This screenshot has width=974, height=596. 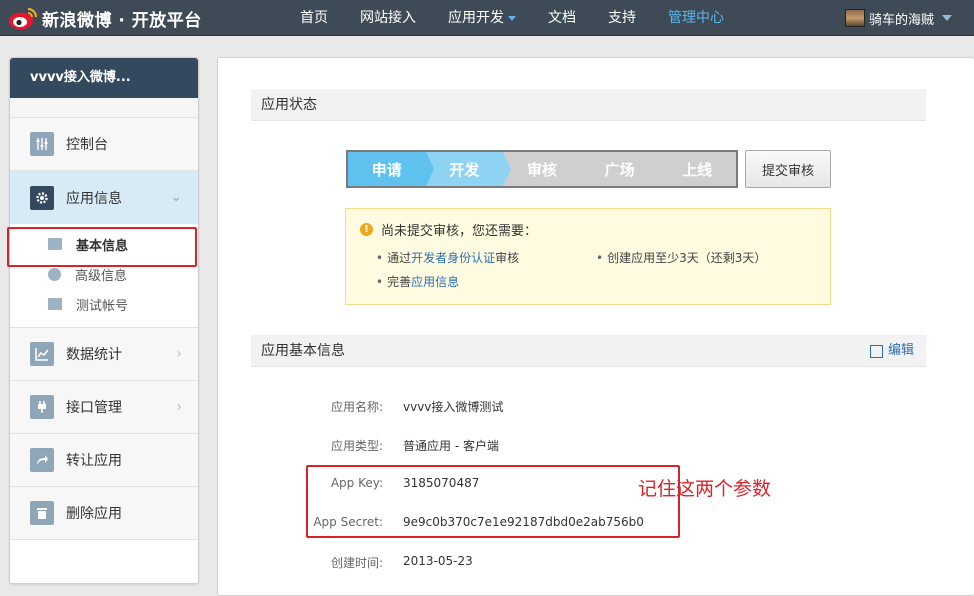 What do you see at coordinates (854, 18) in the screenshot?
I see `avatar` at bounding box center [854, 18].